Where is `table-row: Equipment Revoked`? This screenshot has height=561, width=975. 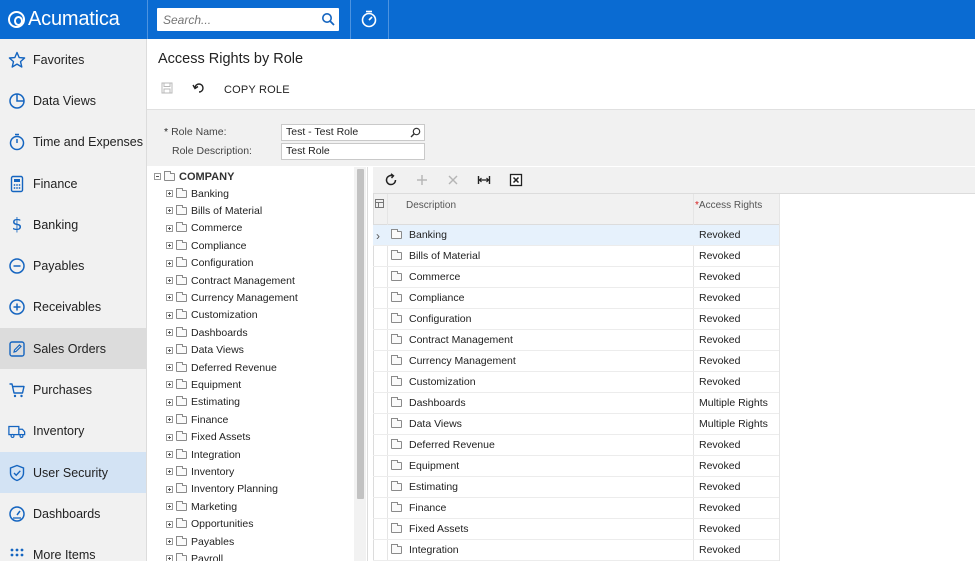
table-row: Equipment Revoked is located at coordinates (576, 466).